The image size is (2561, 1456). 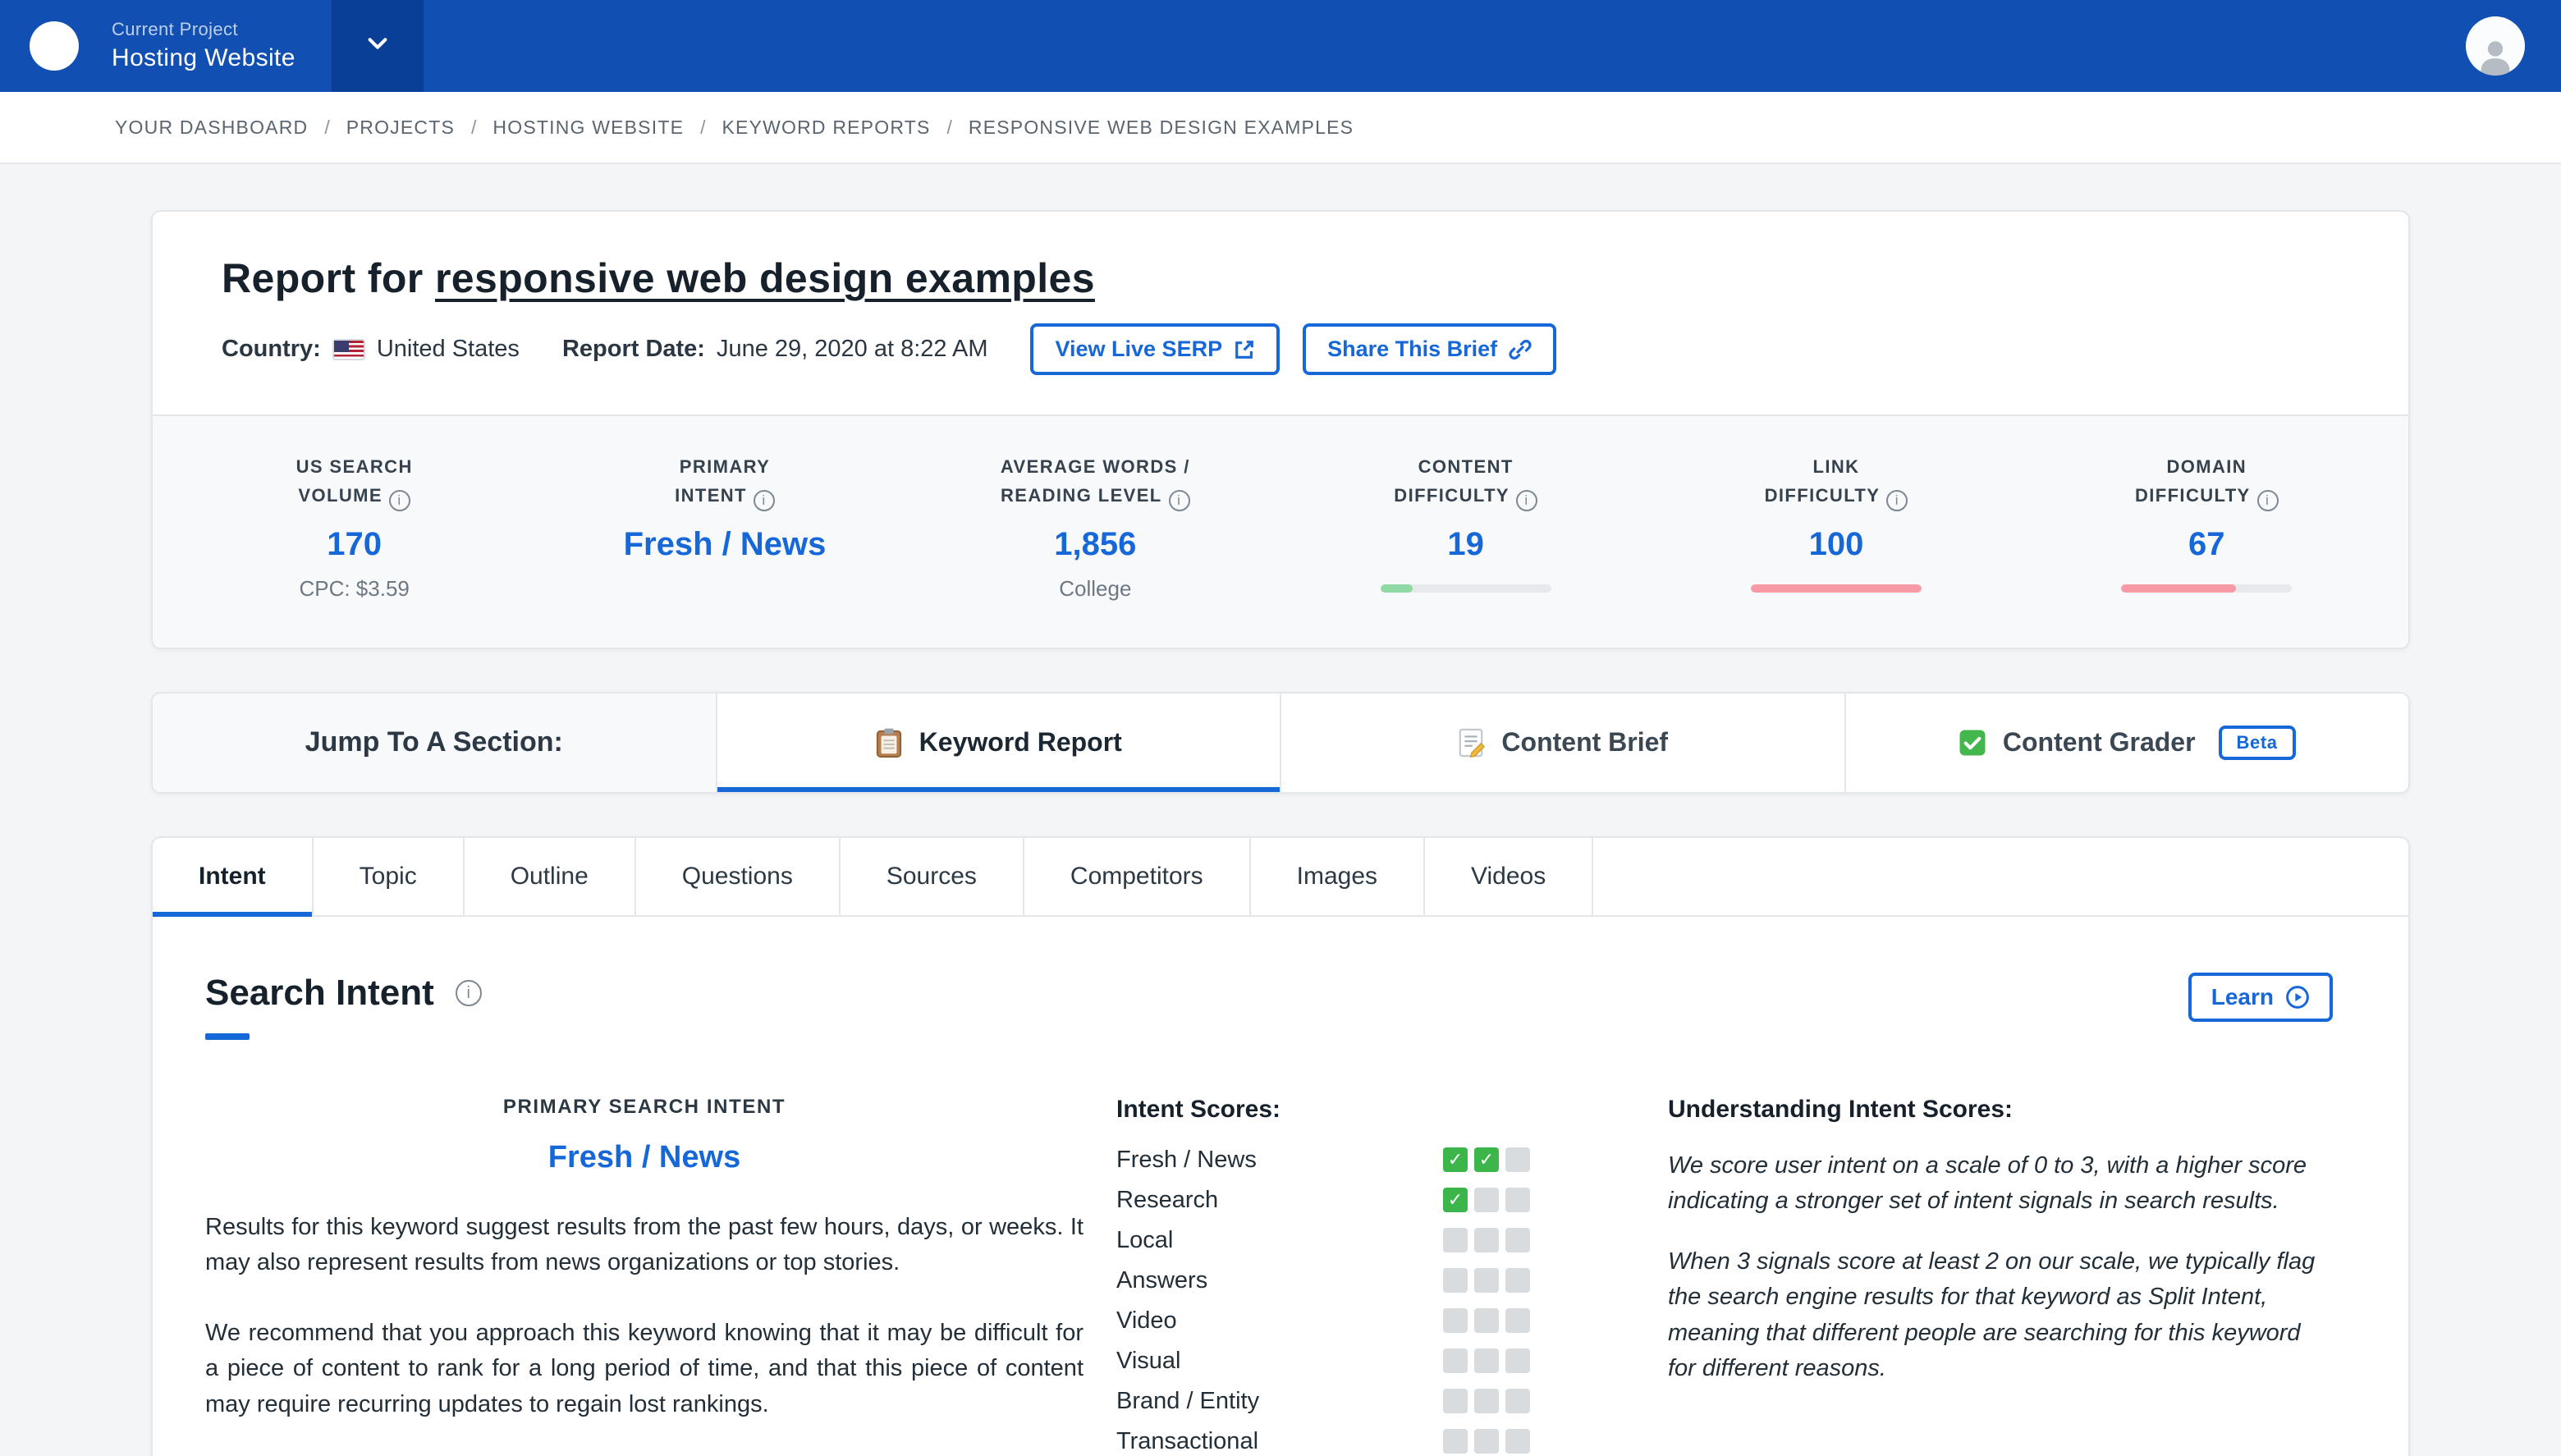 What do you see at coordinates (1973, 743) in the screenshot?
I see `check-box-icon` at bounding box center [1973, 743].